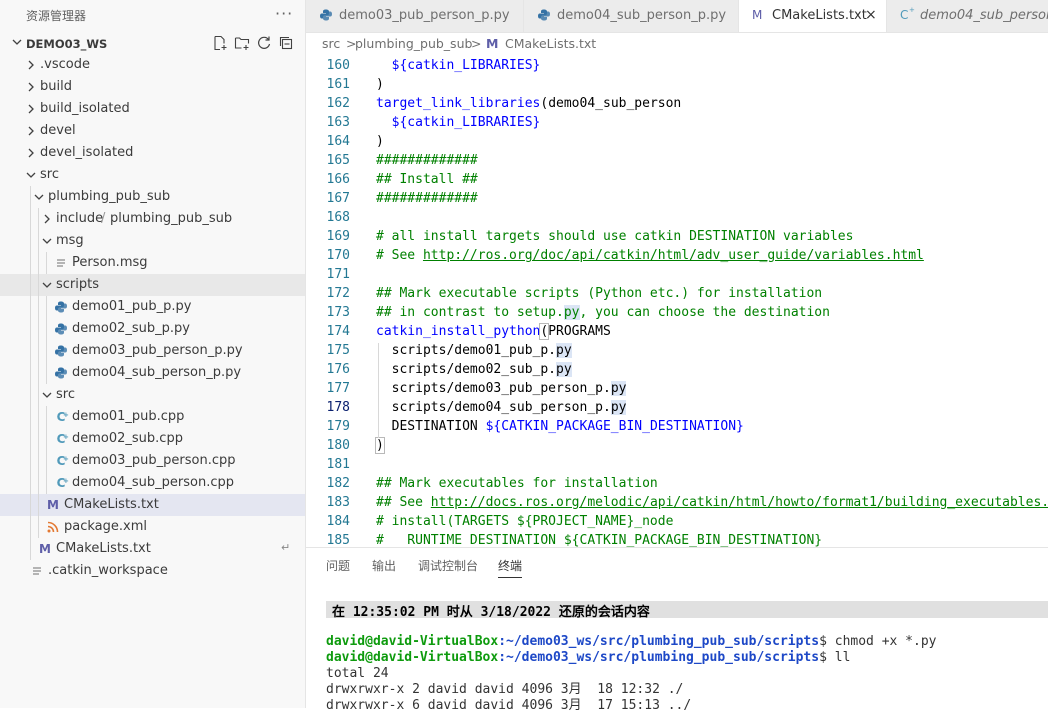 The image size is (1048, 714). Describe the element at coordinates (152, 263) in the screenshot. I see `tree-file: Person.msg` at that location.